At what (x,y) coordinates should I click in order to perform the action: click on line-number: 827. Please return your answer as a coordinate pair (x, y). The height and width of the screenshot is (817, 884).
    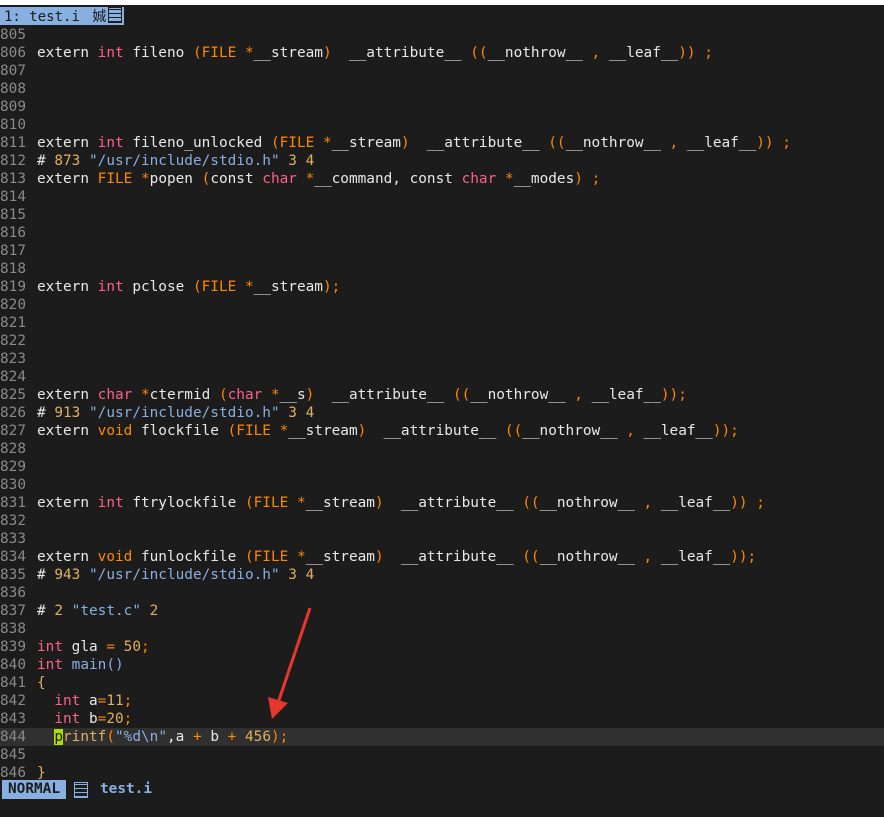
    Looking at the image, I should click on (13, 431).